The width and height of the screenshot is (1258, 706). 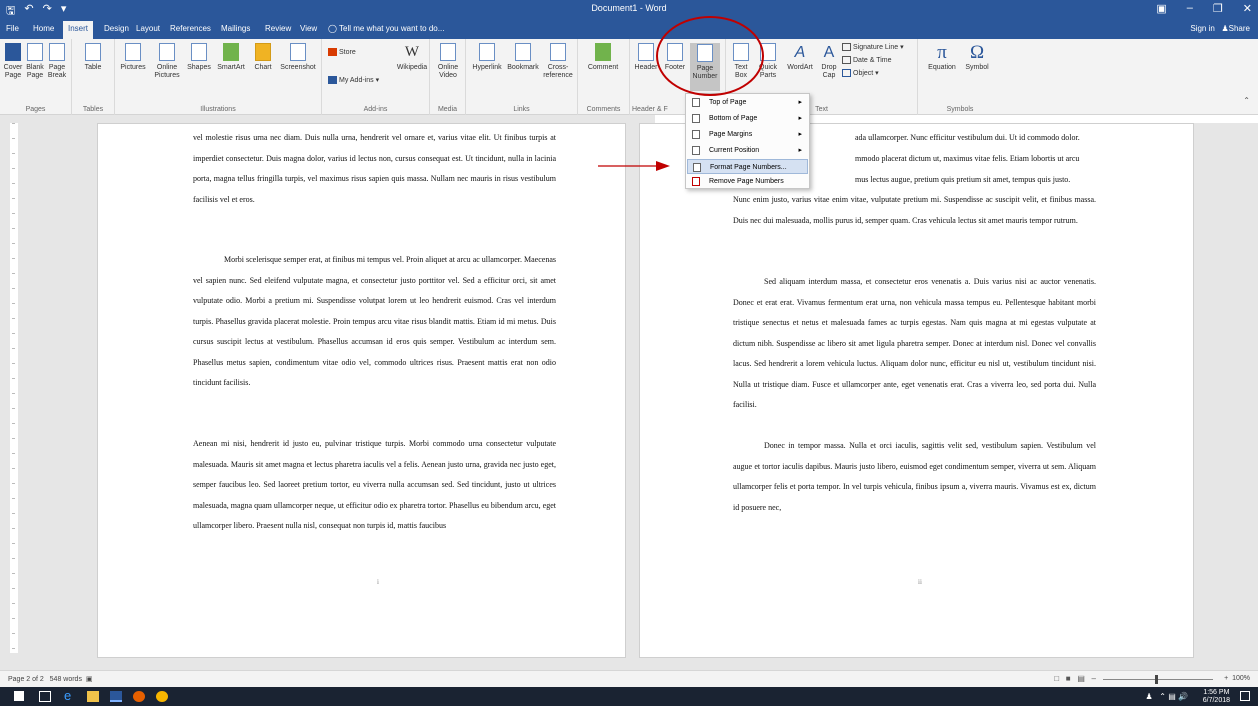 I want to click on online-video-button: Online Video, so click(x=448, y=61).